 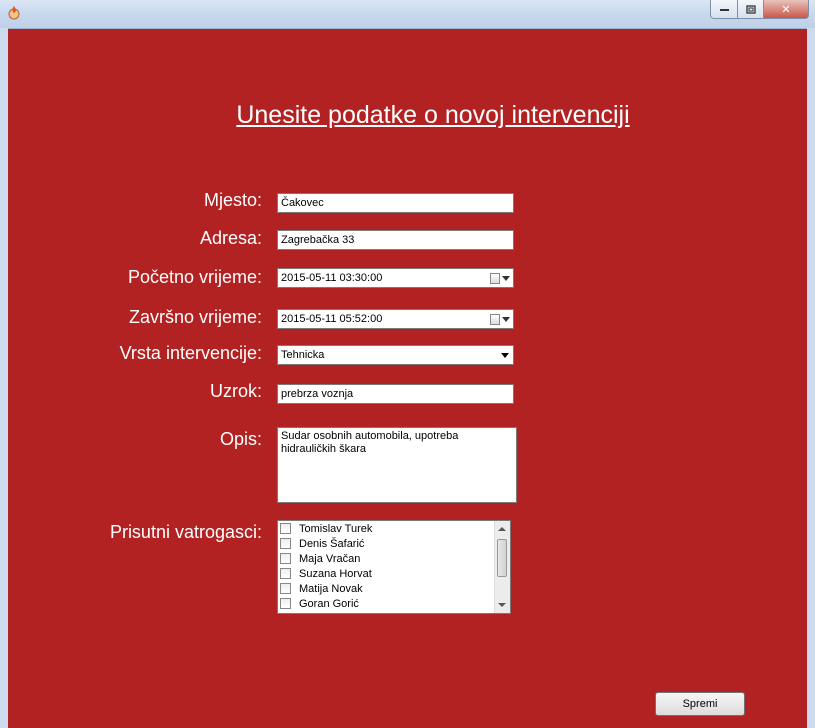 I want to click on close-button: ✕, so click(x=786, y=9).